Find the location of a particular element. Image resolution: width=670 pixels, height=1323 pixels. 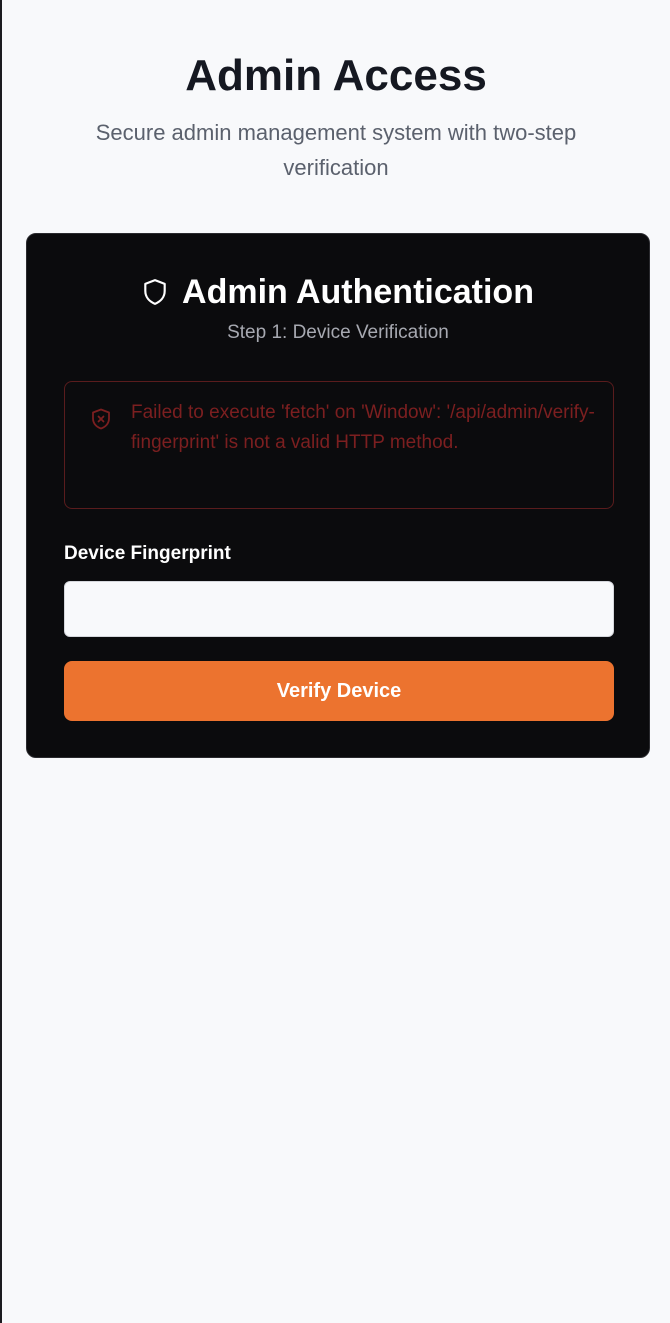

page-title: Admin Access is located at coordinates (336, 75).